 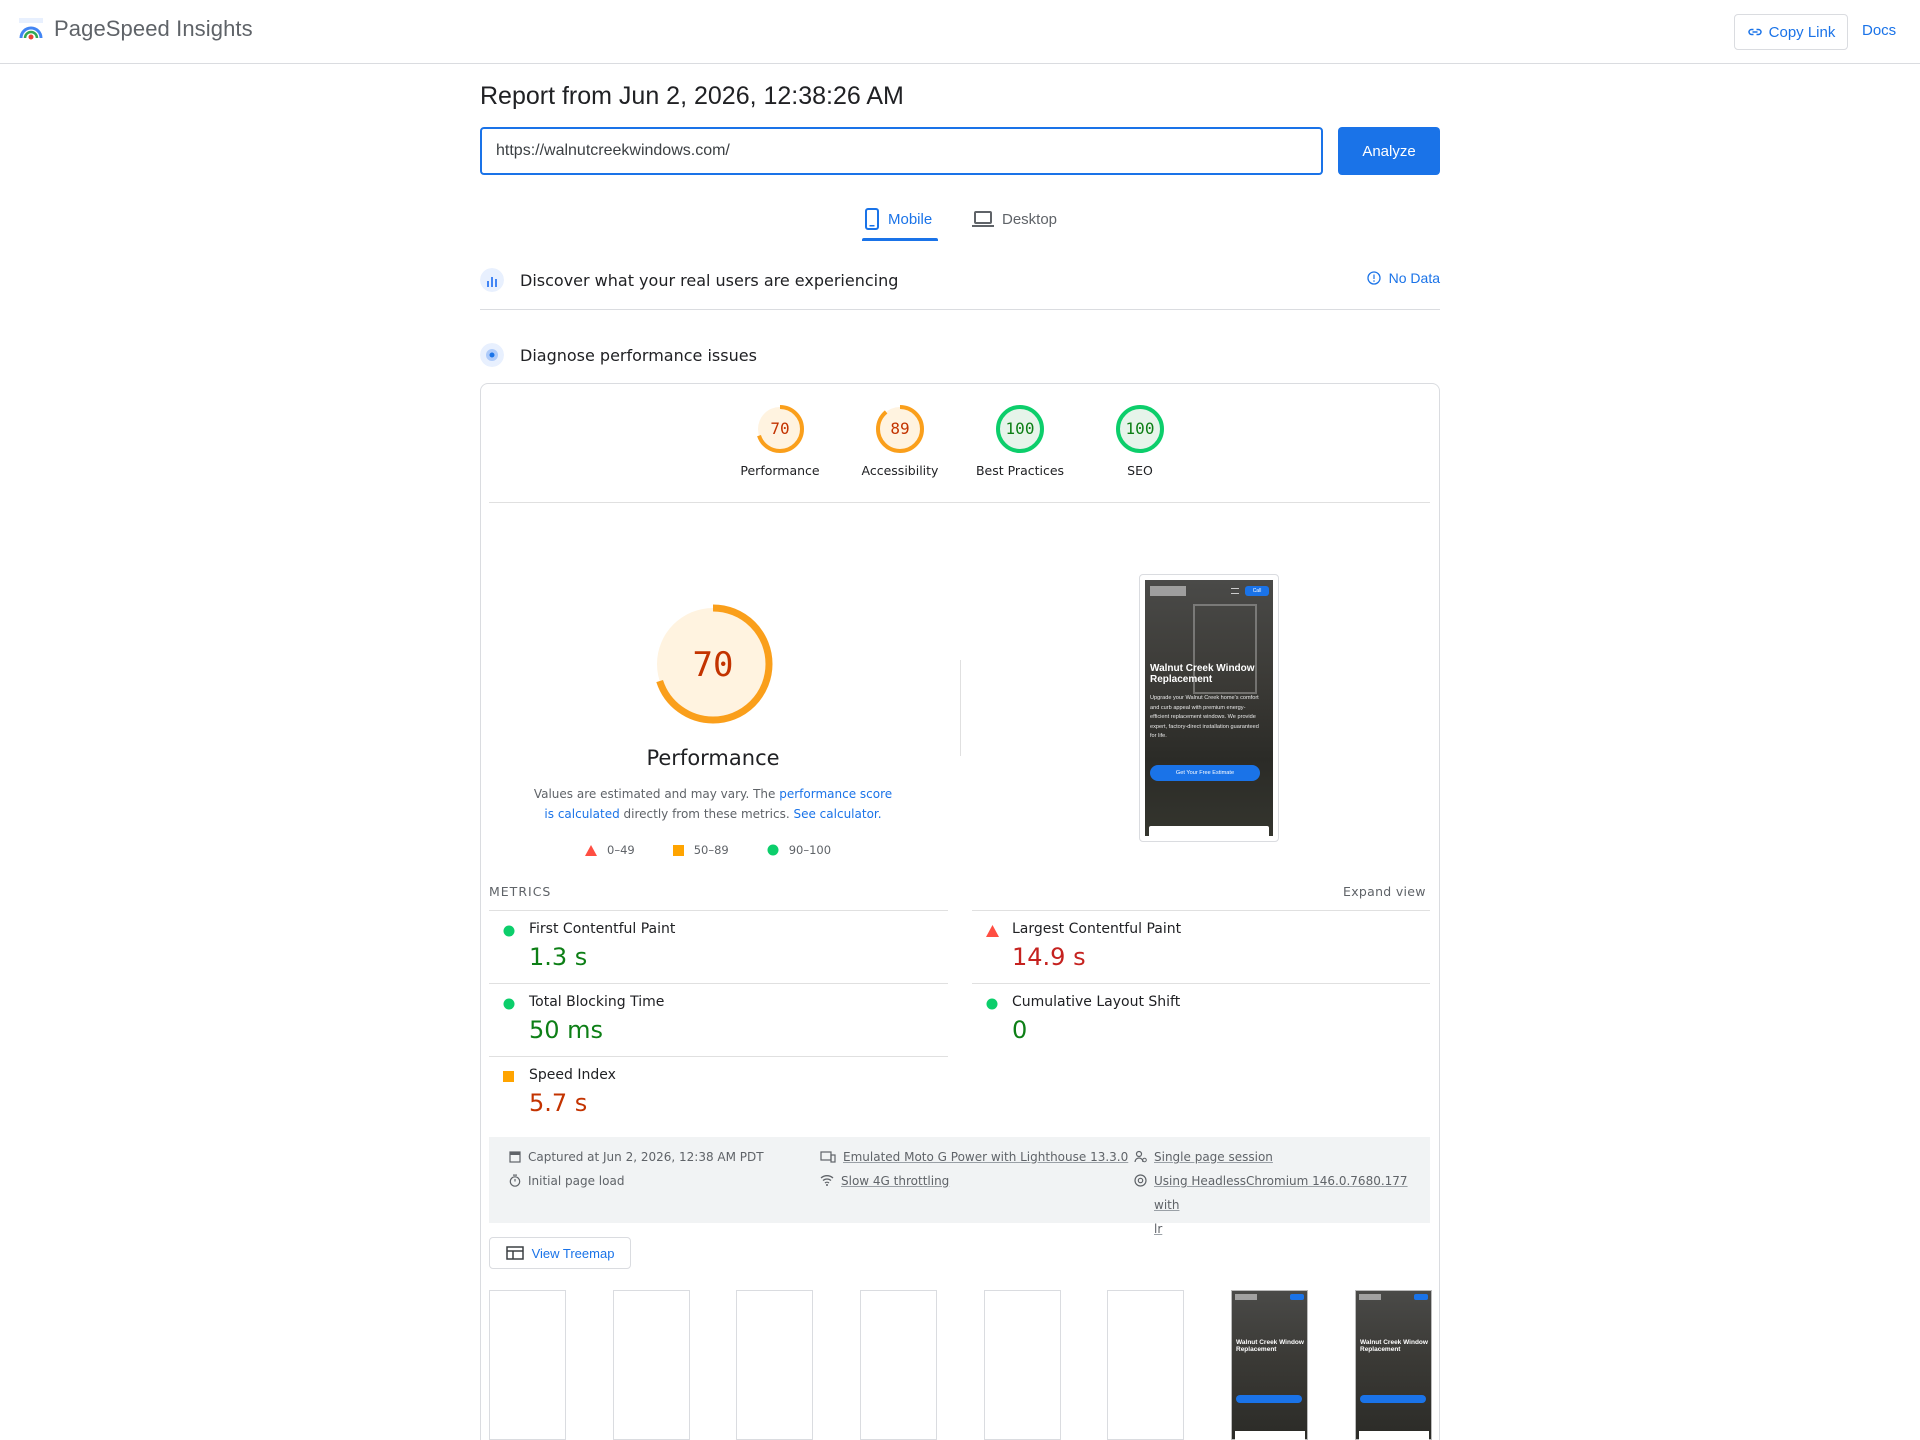 I want to click on analyze-button: Analyze, so click(x=1389, y=151).